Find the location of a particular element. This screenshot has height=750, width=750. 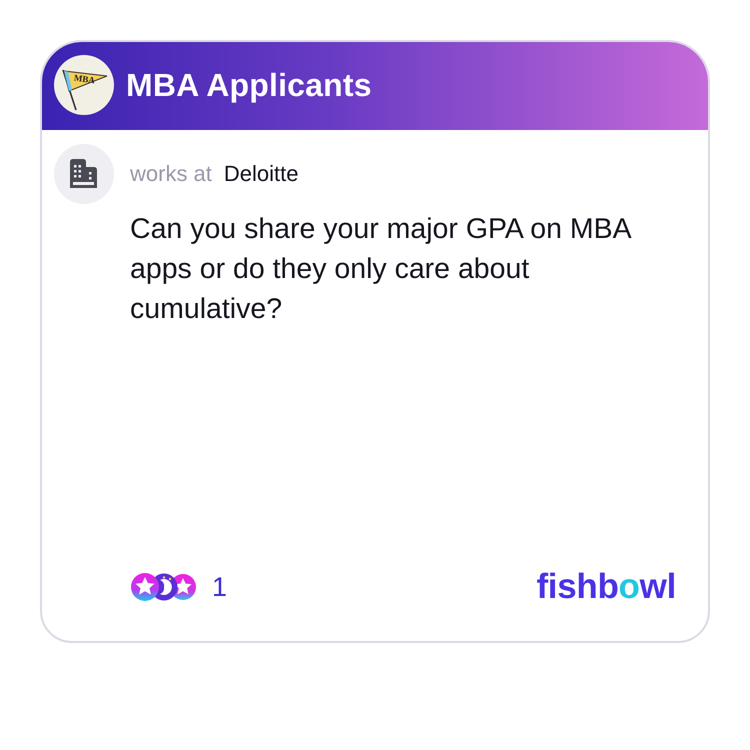

reaction-count: 1 is located at coordinates (220, 587).